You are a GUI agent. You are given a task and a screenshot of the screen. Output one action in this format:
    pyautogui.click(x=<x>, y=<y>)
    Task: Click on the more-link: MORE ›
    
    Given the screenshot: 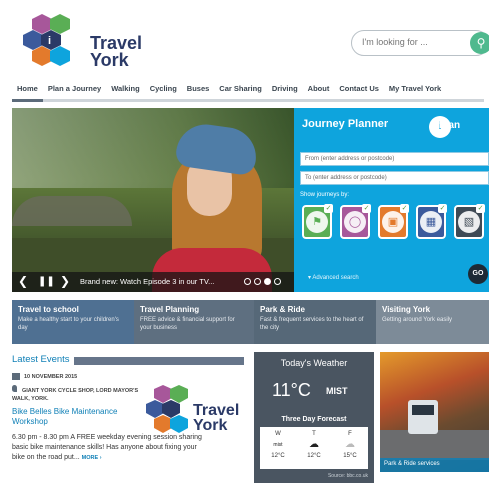 What is the action you would take?
    pyautogui.click(x=92, y=458)
    